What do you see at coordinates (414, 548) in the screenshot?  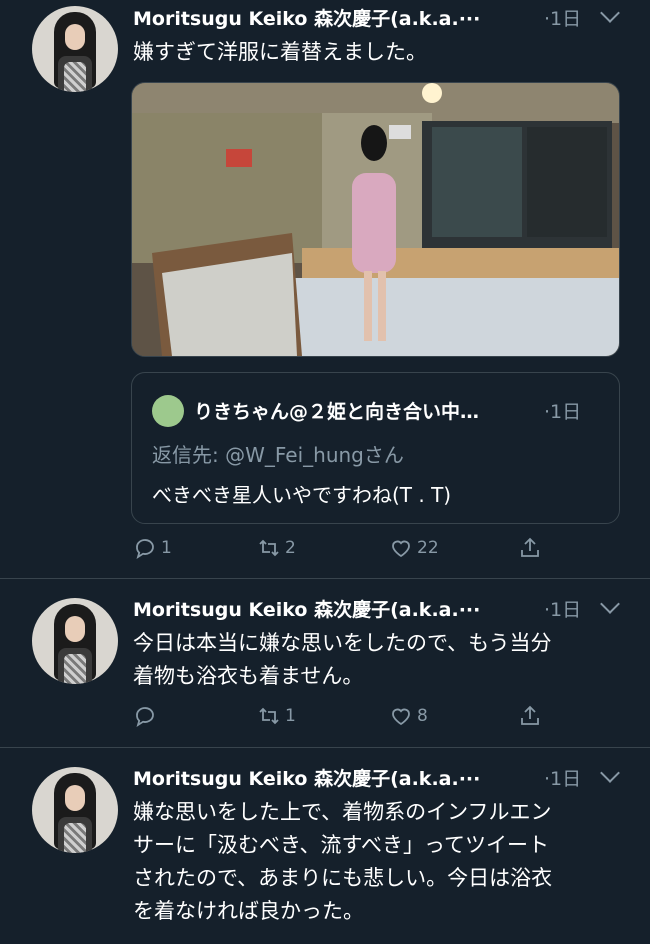 I see `like-button: 22` at bounding box center [414, 548].